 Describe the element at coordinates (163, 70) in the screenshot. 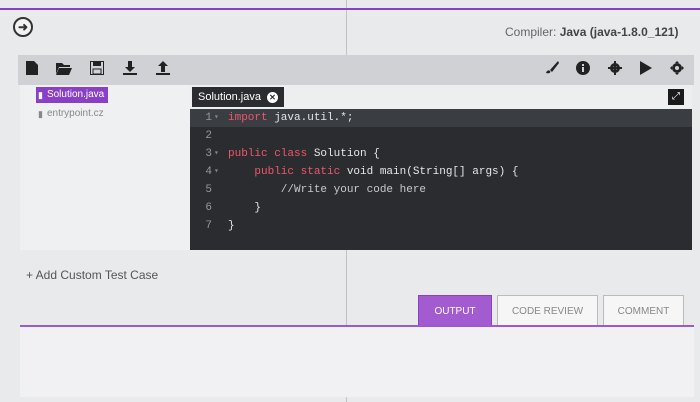

I see `upload-icon` at that location.